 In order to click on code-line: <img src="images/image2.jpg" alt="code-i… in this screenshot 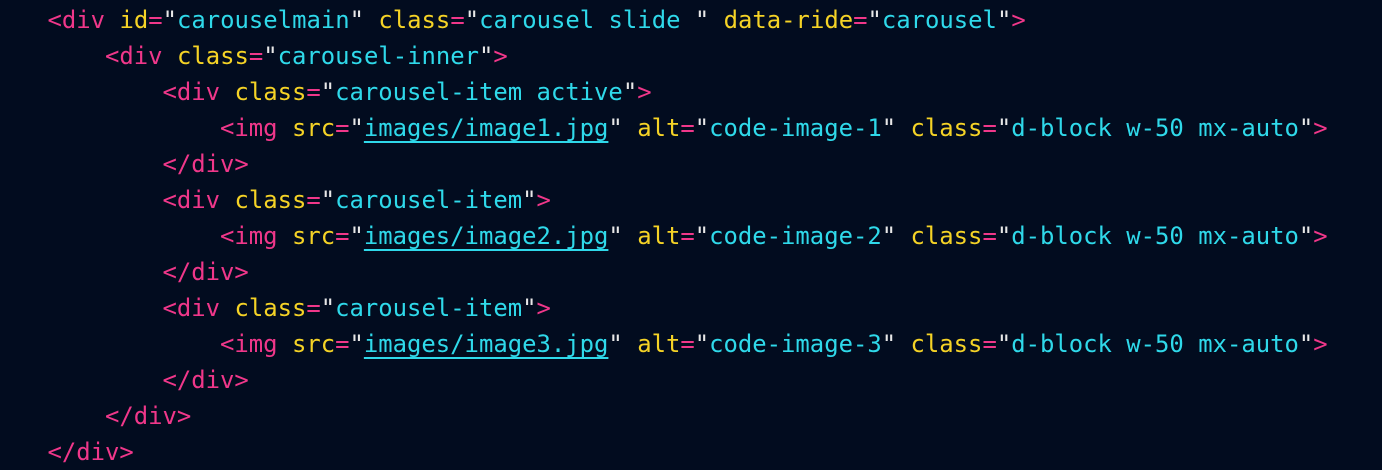, I will do `click(774, 236)`.